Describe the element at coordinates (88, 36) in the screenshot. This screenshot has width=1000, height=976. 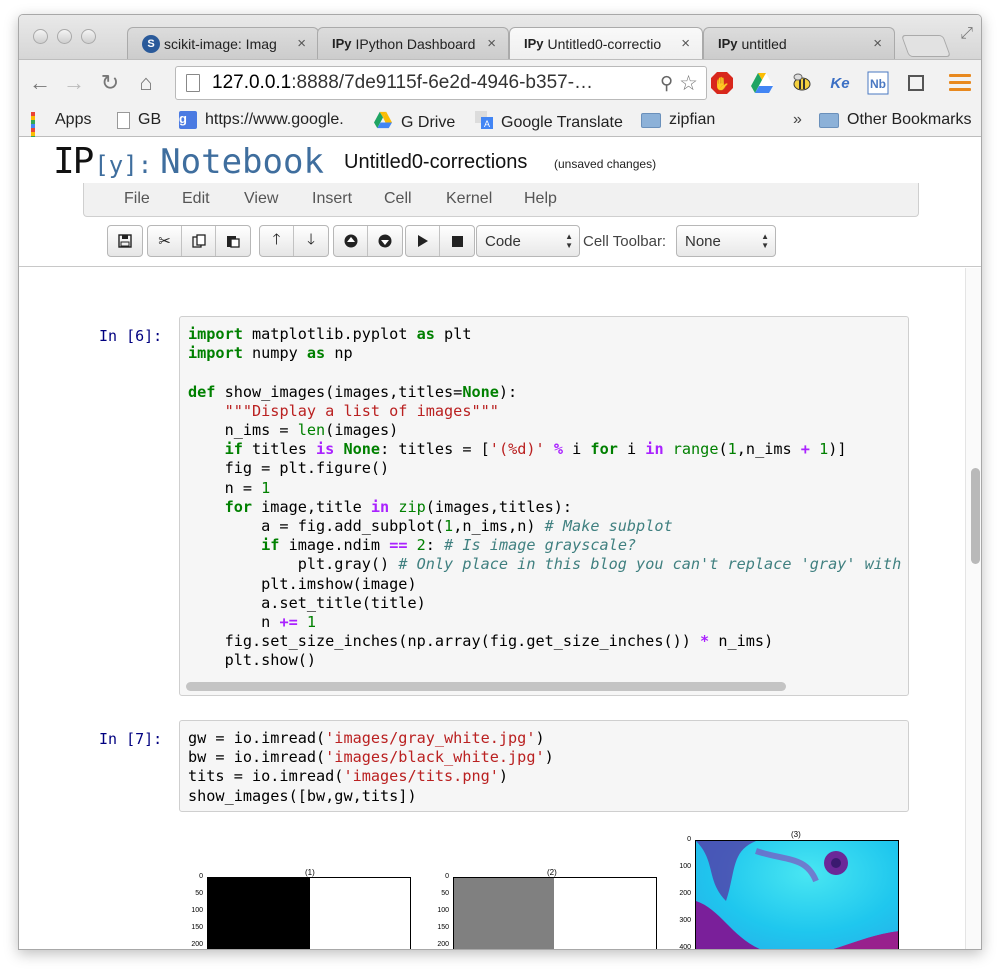
I see `zoom-window-button` at that location.